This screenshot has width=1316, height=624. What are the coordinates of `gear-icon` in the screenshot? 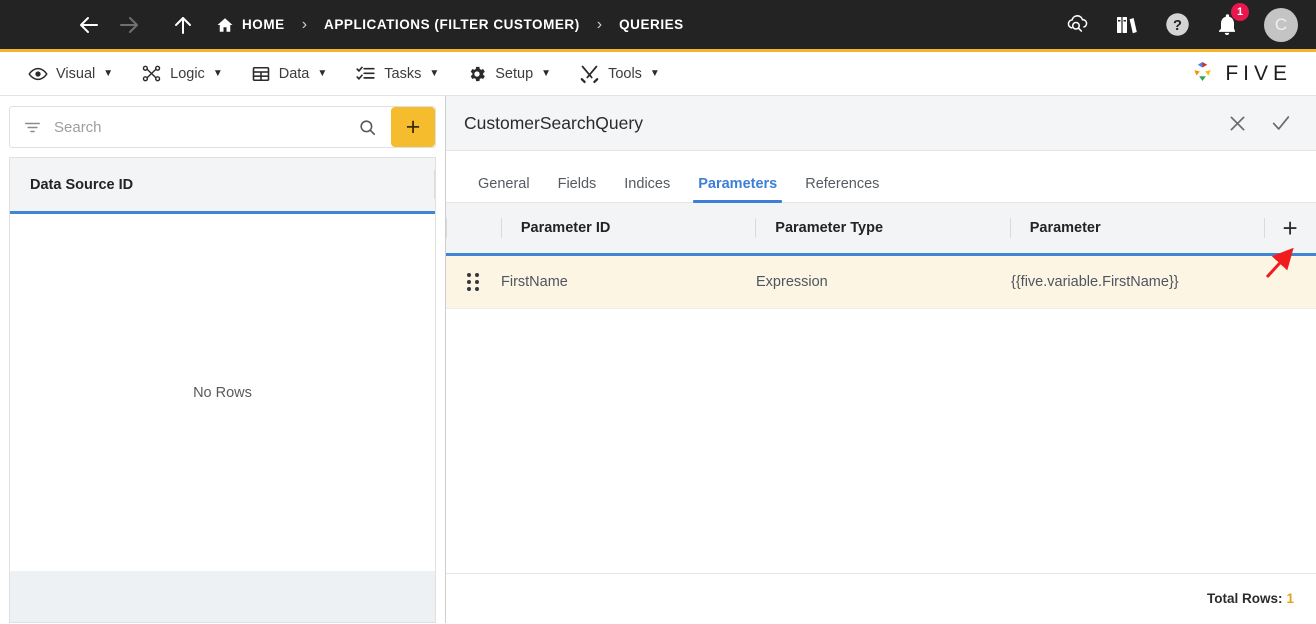 It's located at (477, 74).